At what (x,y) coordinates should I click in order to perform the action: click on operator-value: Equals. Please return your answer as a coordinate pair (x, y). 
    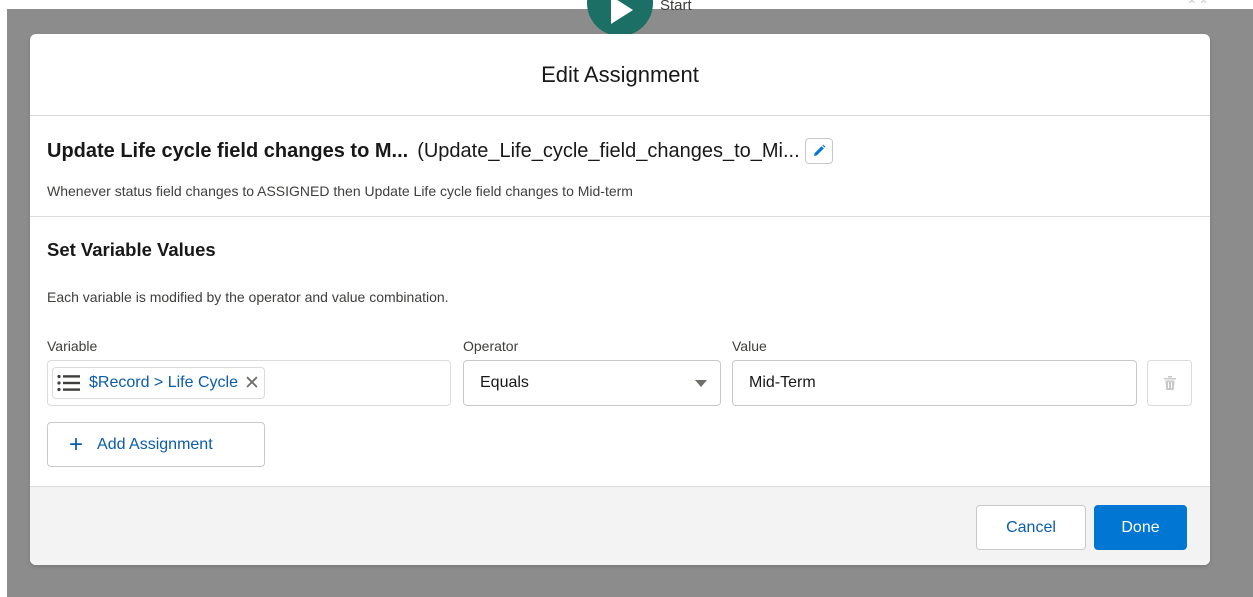
    Looking at the image, I should click on (504, 382).